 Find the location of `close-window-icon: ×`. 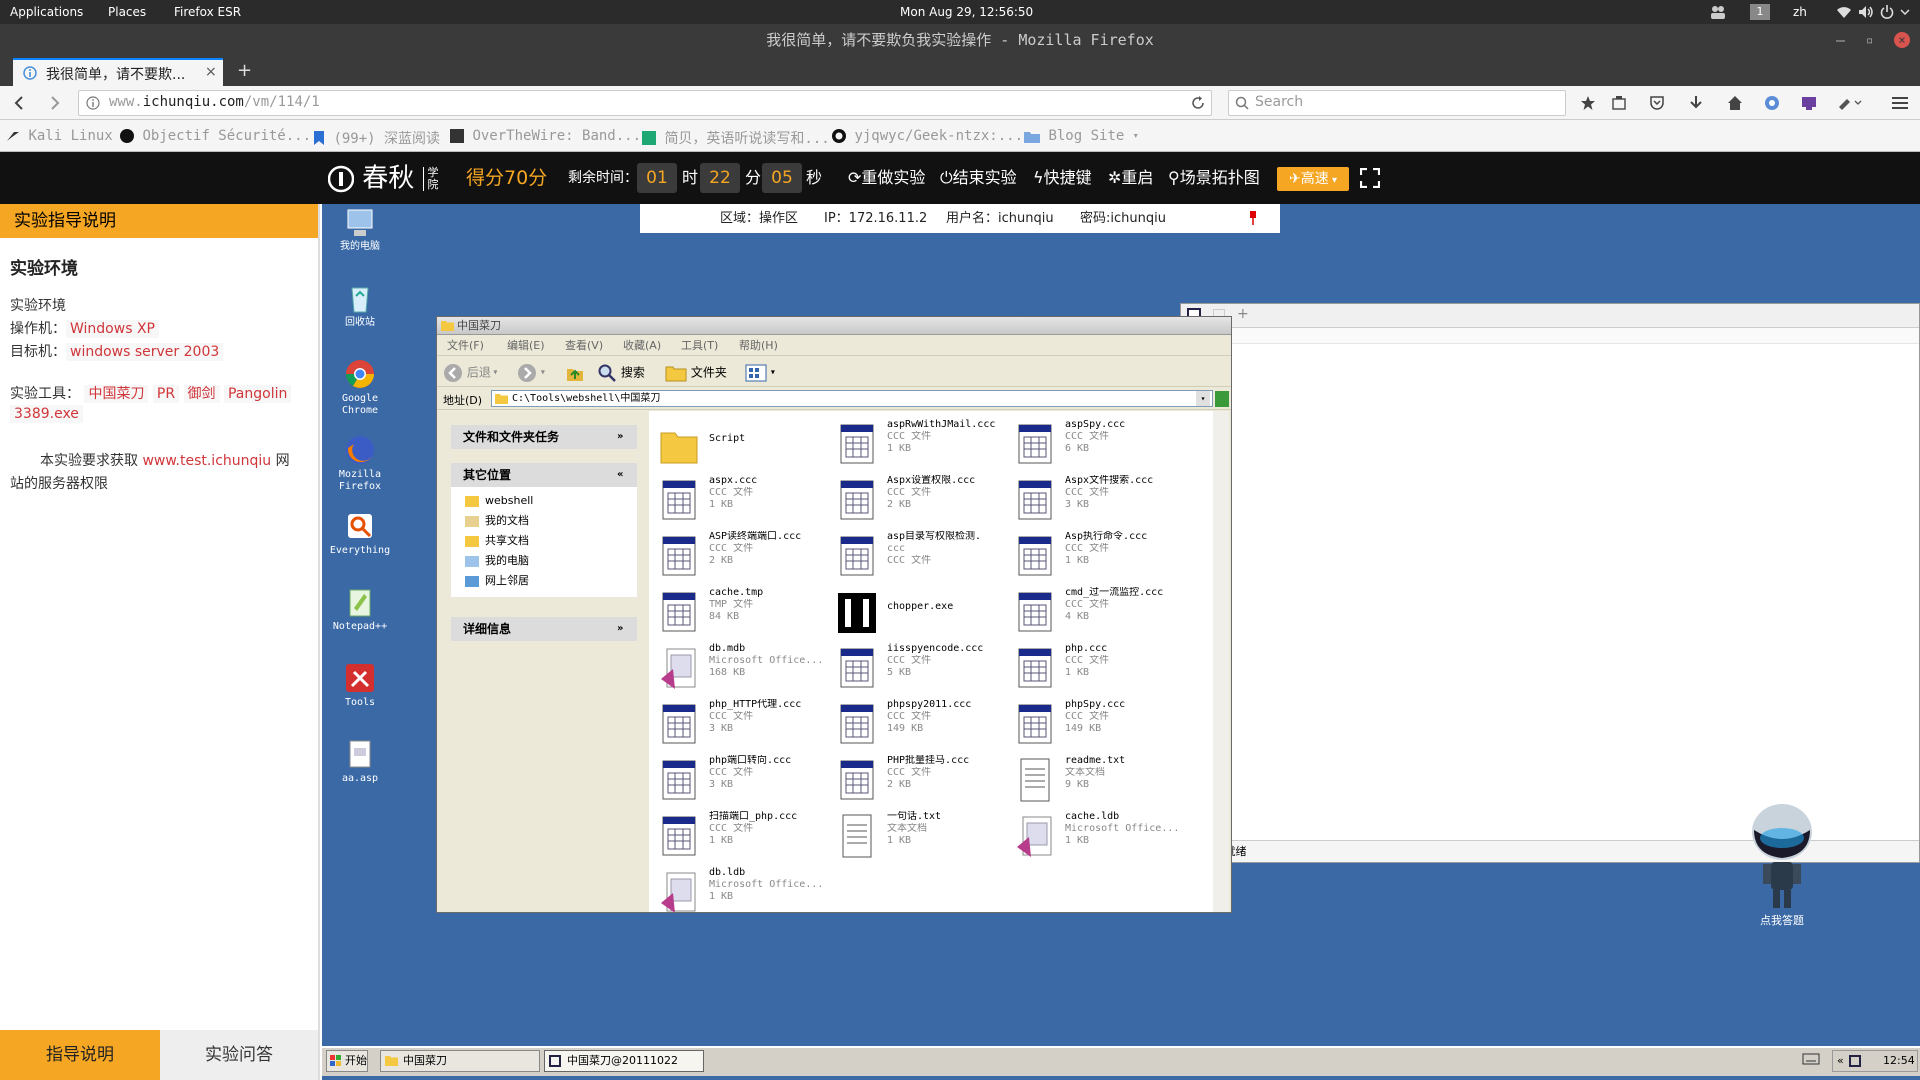

close-window-icon: × is located at coordinates (1902, 40).